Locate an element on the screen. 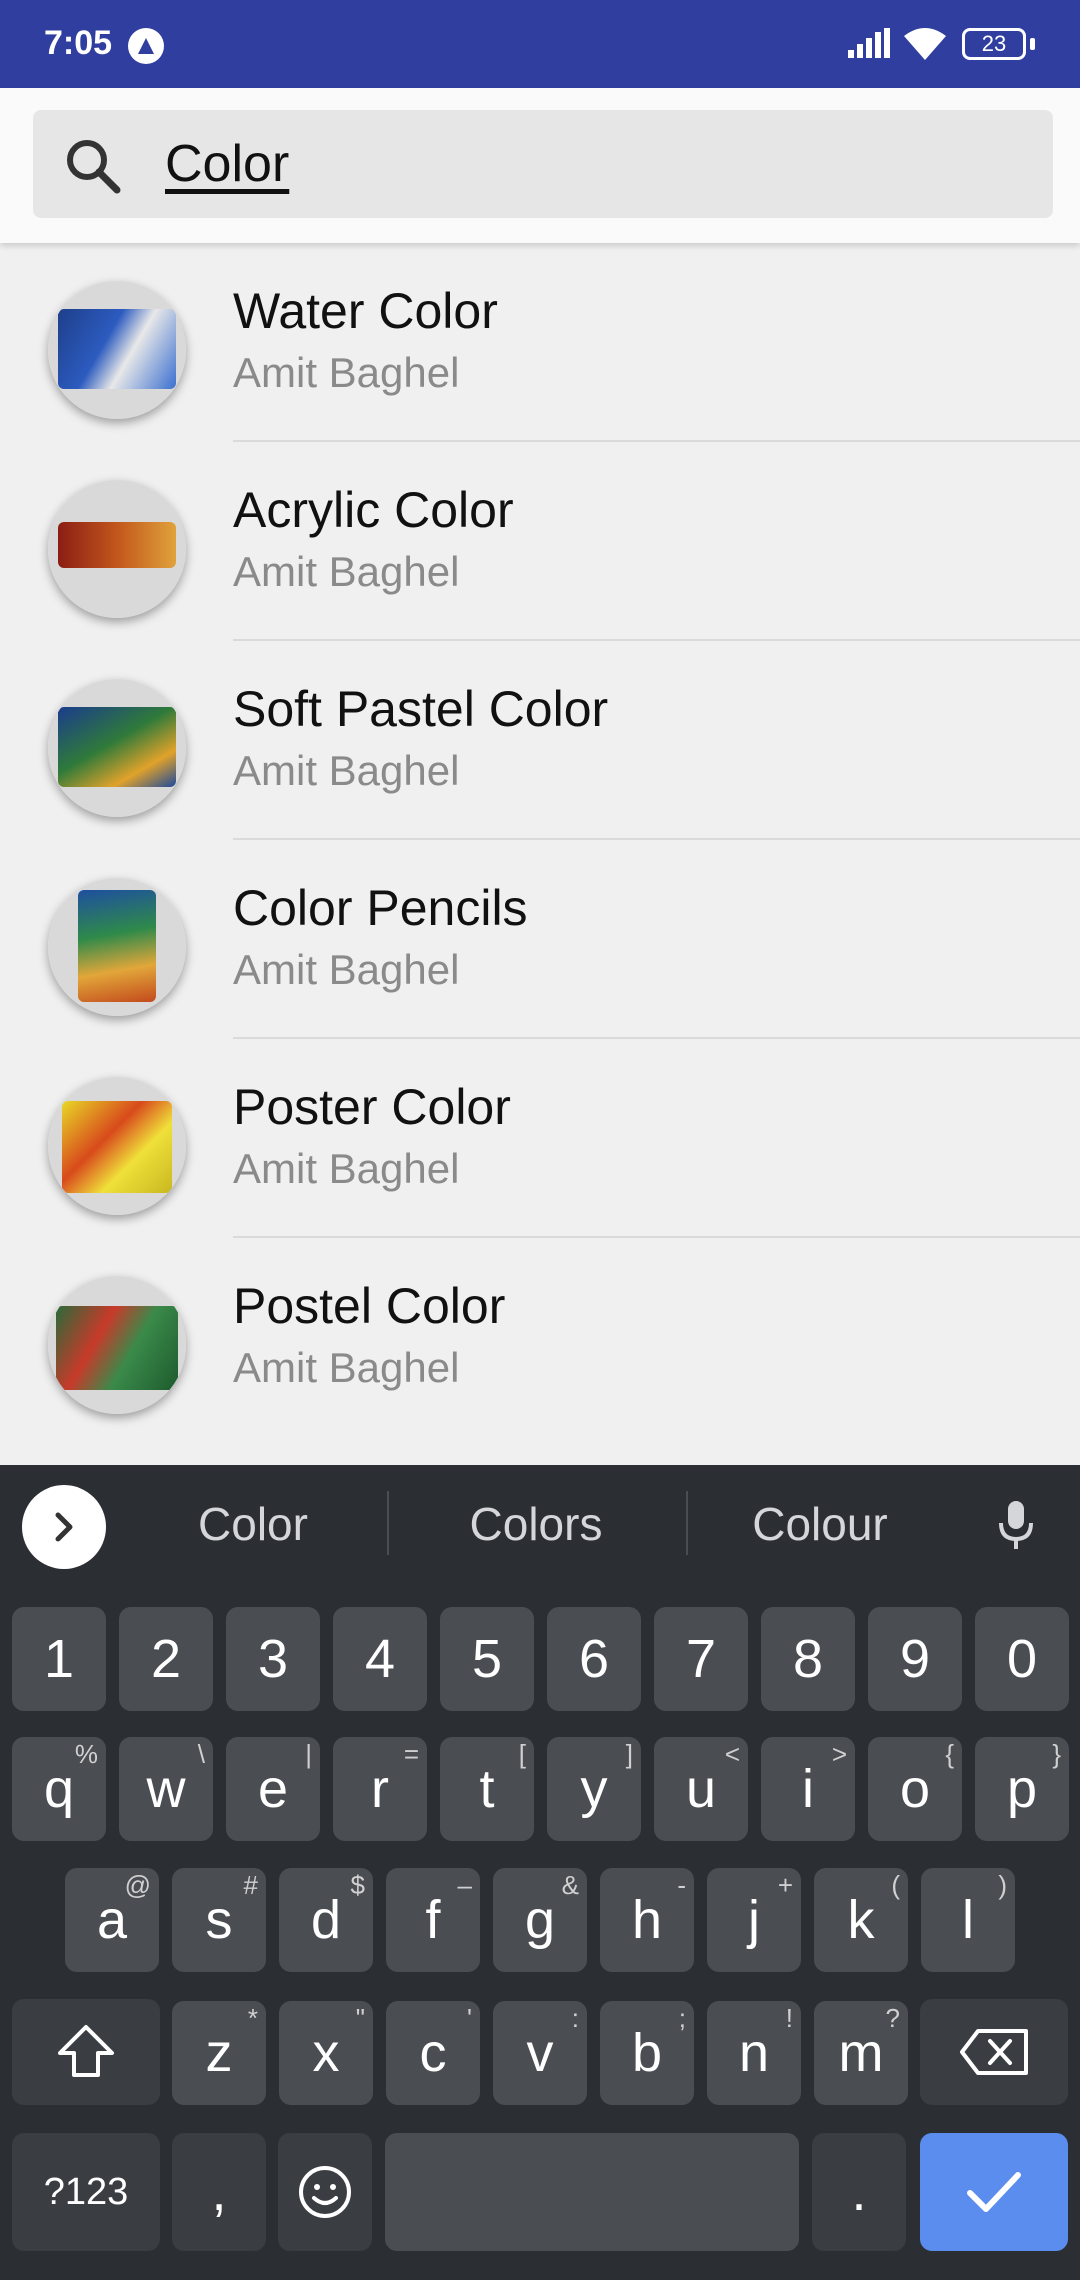 The width and height of the screenshot is (1080, 2280). suggestion-2: Colors is located at coordinates (536, 1524).